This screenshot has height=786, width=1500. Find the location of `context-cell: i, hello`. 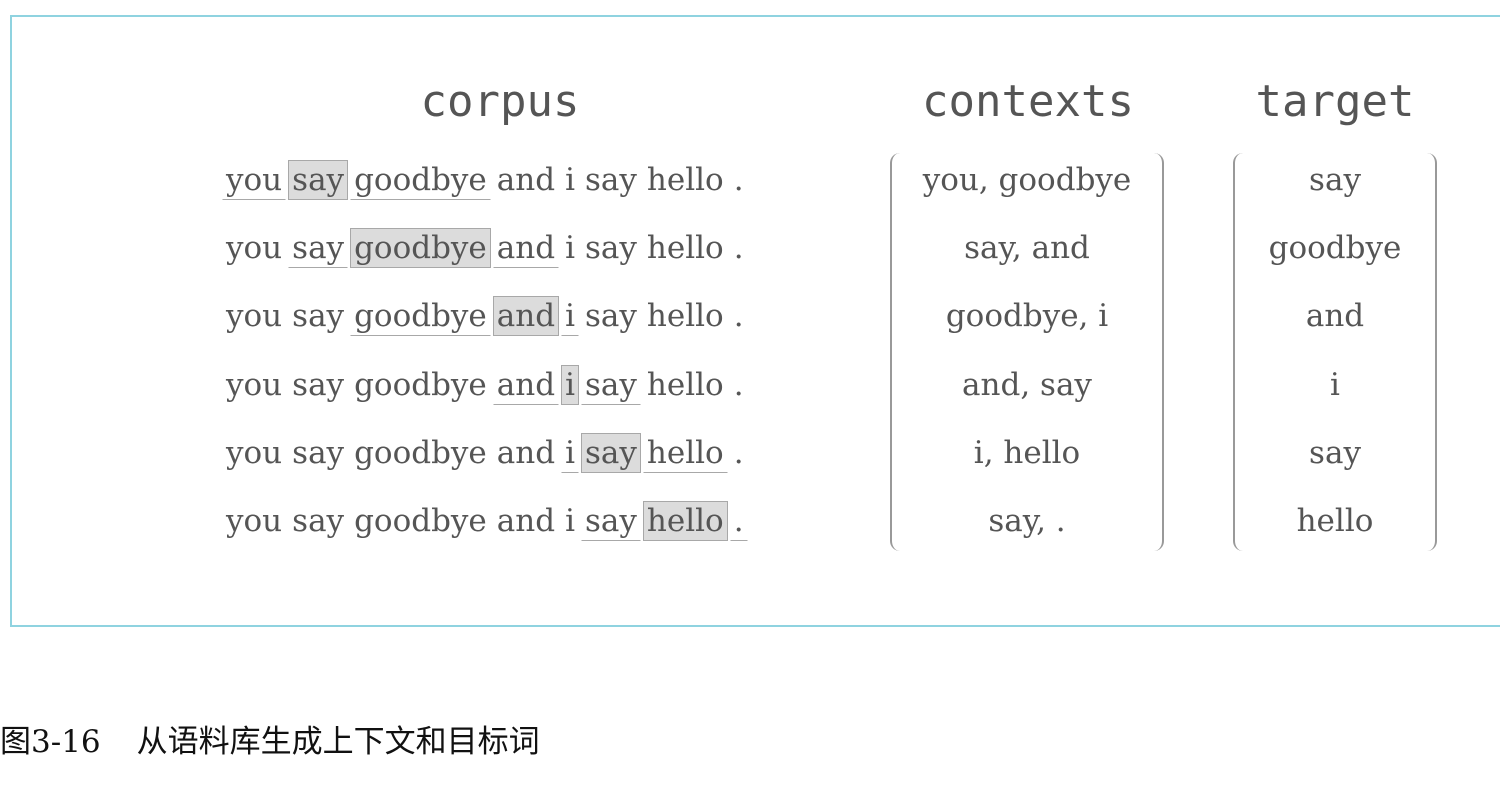

context-cell: i, hello is located at coordinates (1027, 452).